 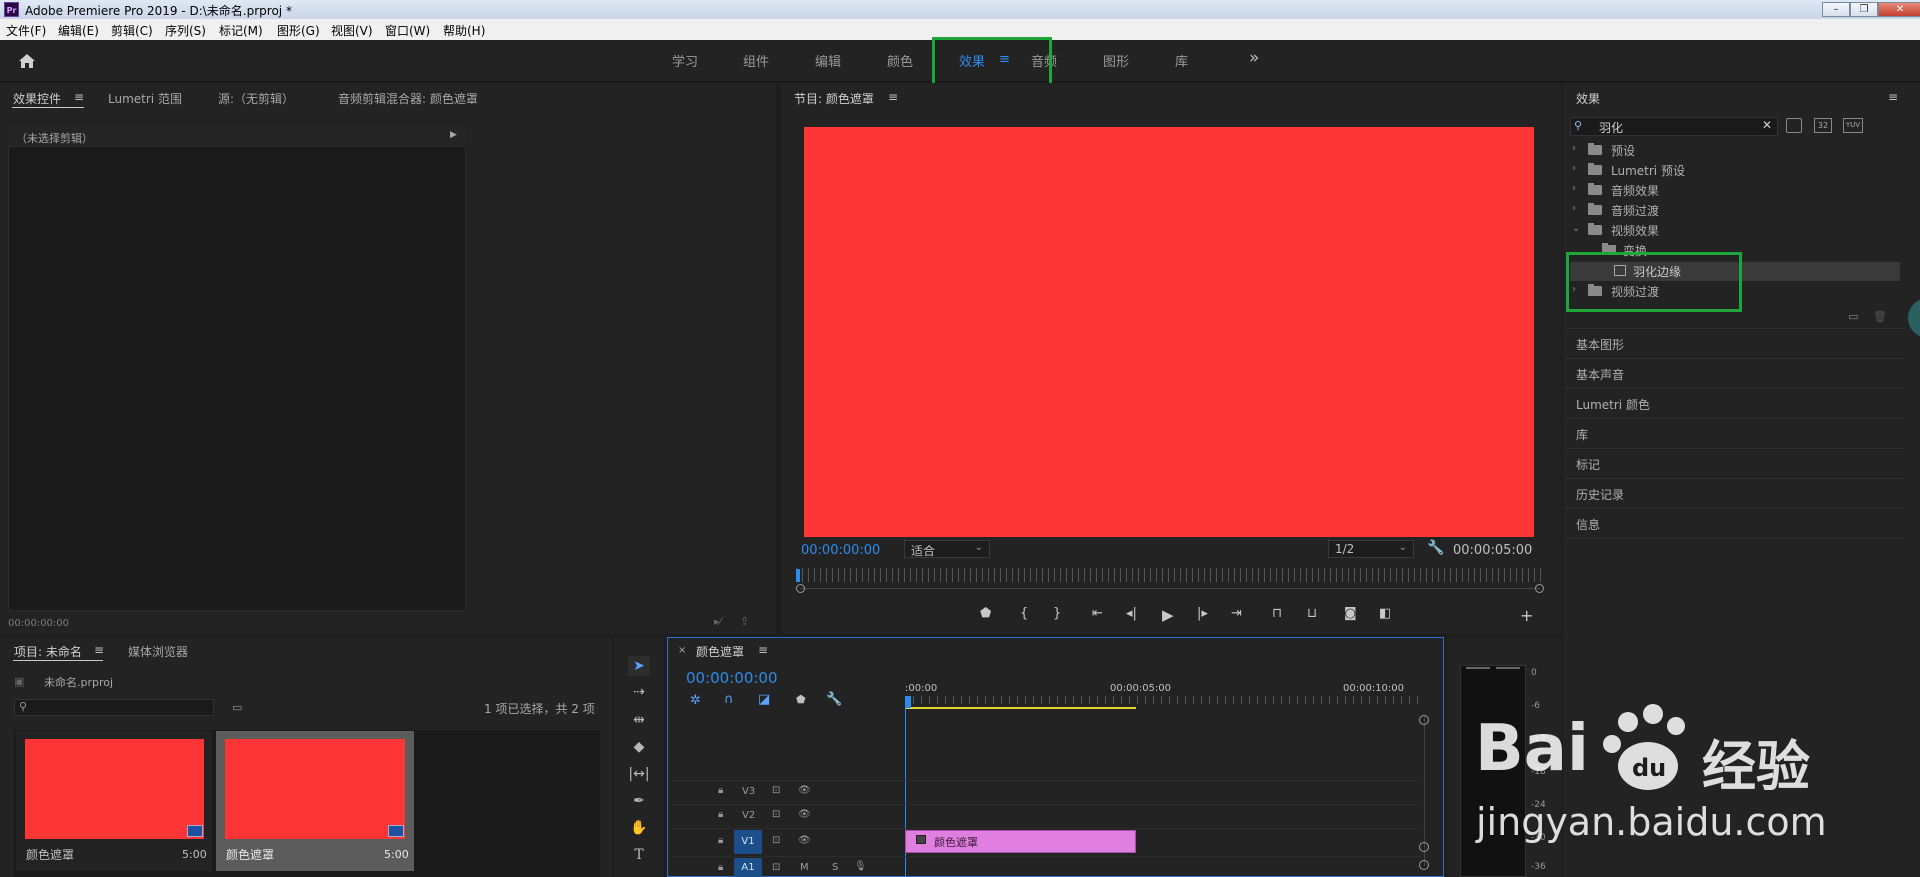 What do you see at coordinates (1735, 150) in the screenshot?
I see `tree-item-presets: › 预设` at bounding box center [1735, 150].